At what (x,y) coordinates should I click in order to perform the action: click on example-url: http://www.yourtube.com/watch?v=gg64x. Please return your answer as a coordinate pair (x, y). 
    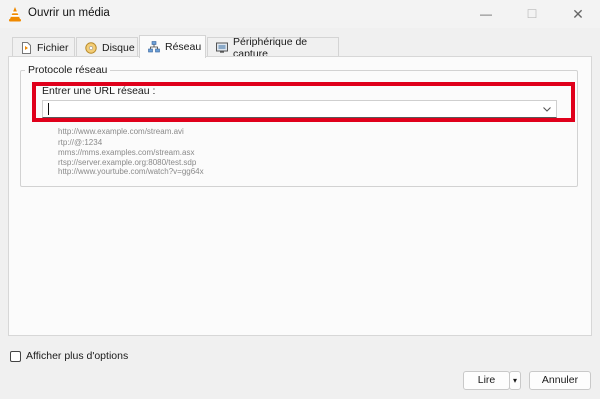
    Looking at the image, I should click on (131, 171).